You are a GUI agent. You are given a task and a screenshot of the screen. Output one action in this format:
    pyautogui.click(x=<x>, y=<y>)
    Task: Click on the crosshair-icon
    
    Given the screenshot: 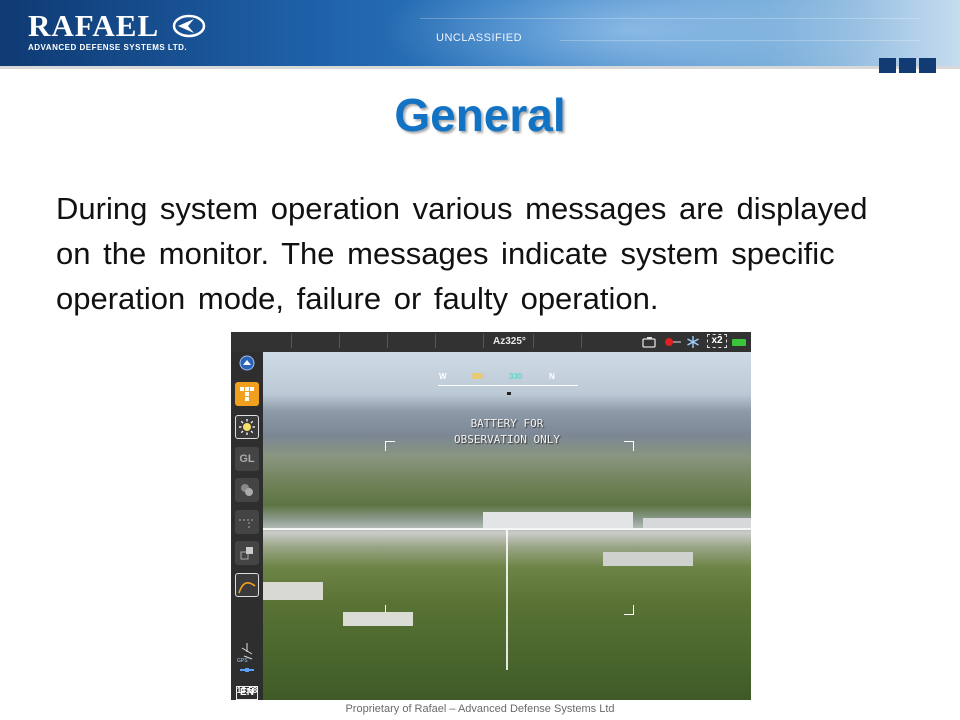 What is the action you would take?
    pyautogui.click(x=247, y=524)
    